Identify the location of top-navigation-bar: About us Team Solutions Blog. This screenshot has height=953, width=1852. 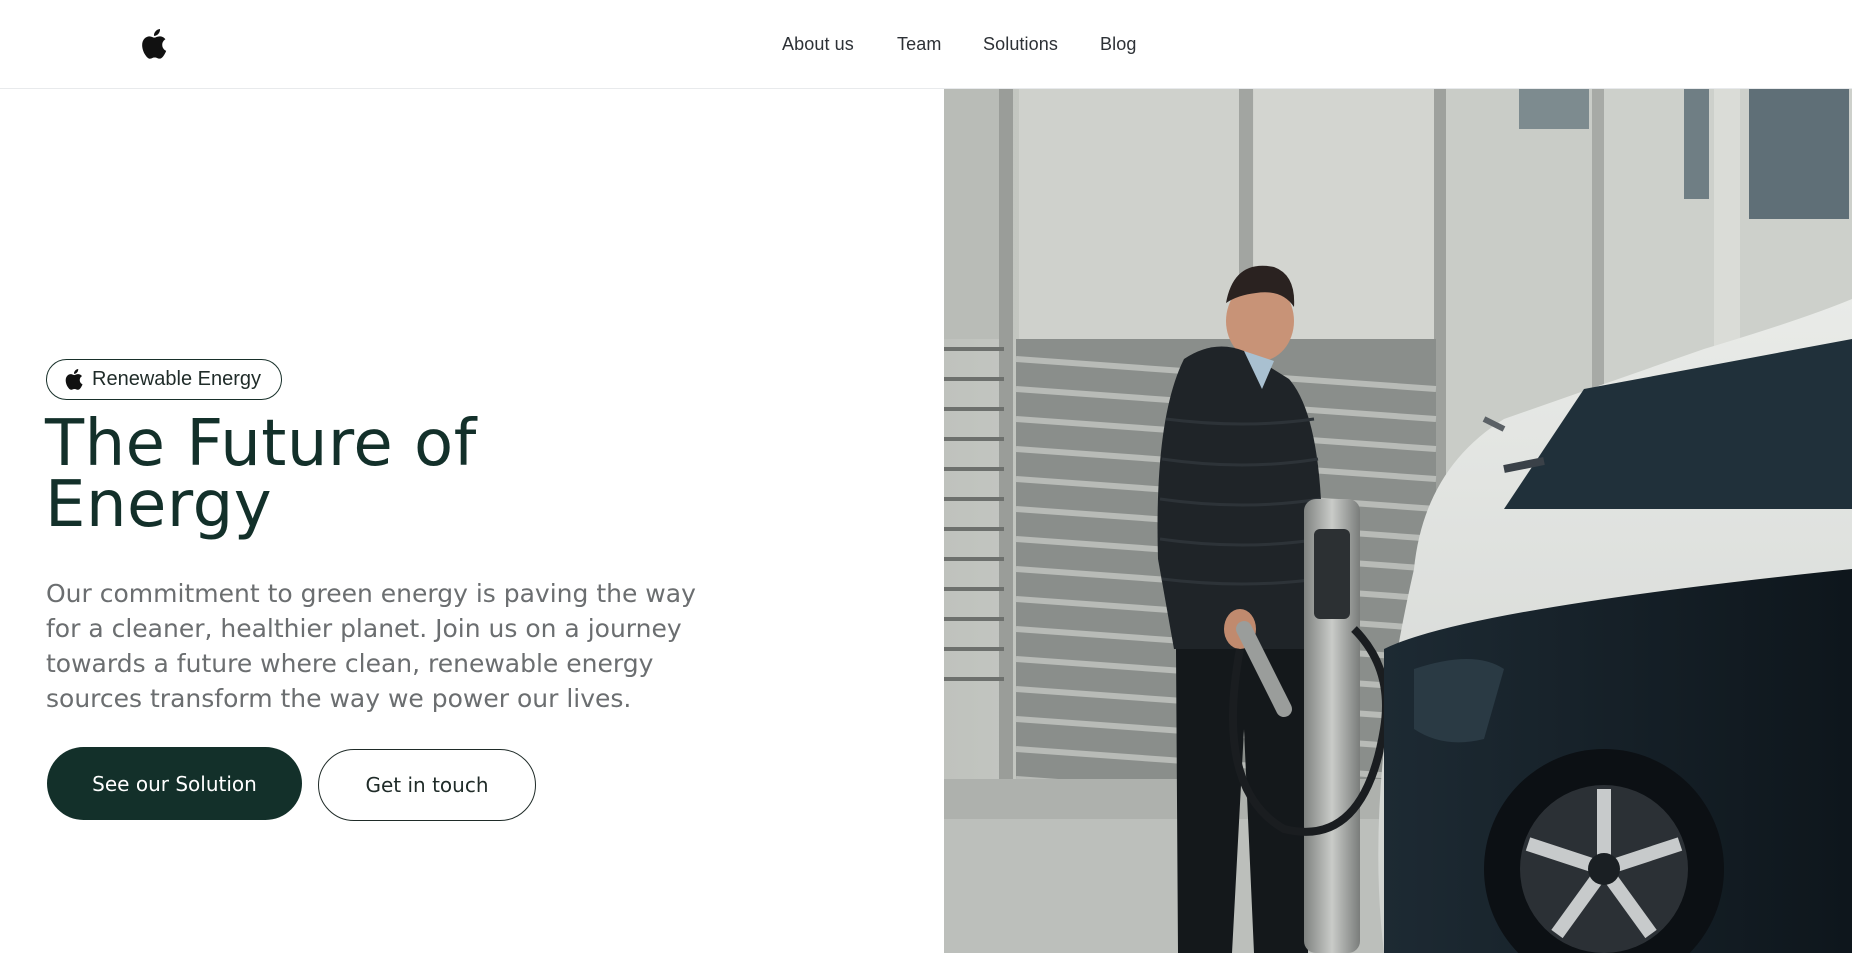
(926, 44).